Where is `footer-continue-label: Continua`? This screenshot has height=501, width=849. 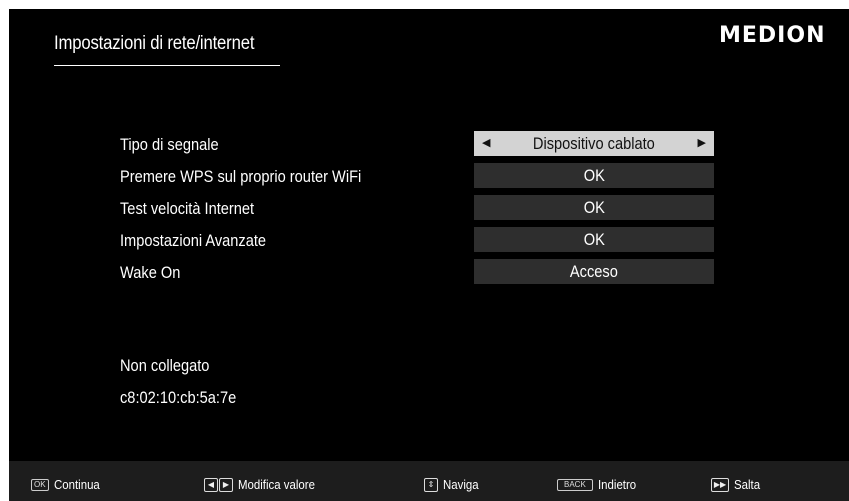 footer-continue-label: Continua is located at coordinates (76, 484).